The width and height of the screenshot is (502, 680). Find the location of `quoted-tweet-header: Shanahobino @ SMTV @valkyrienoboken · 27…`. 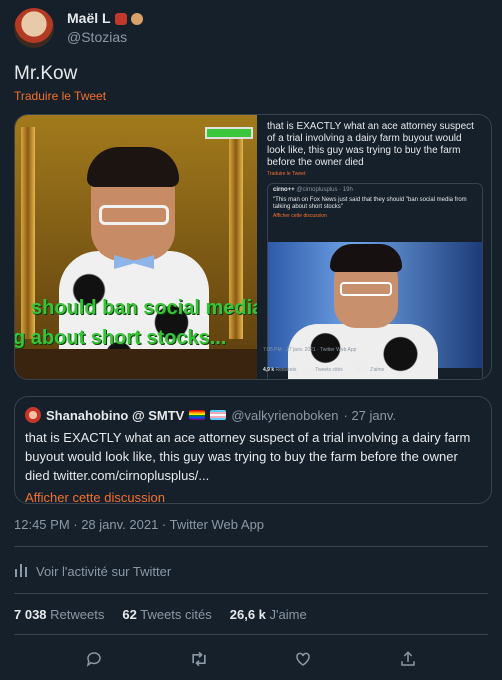

quoted-tweet-header: Shanahobino @ SMTV @valkyrienoboken · 27… is located at coordinates (253, 415).